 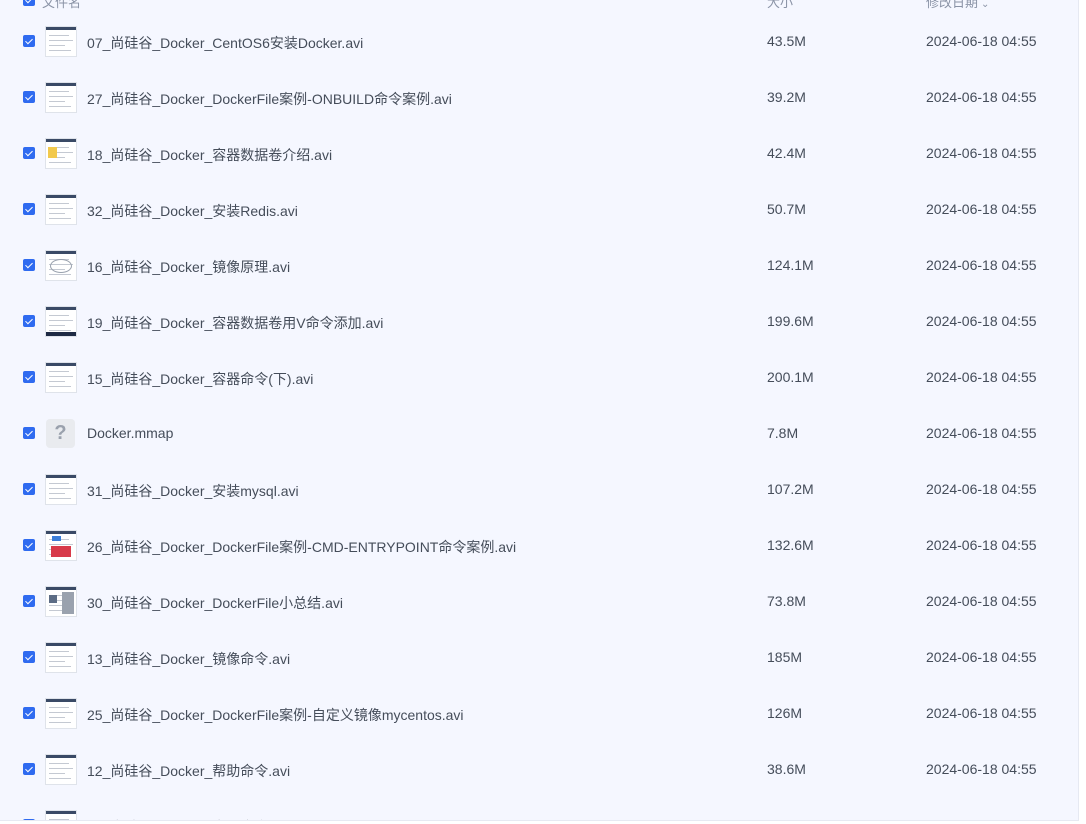 What do you see at coordinates (786, 153) in the screenshot?
I see `file-size: 42.4M` at bounding box center [786, 153].